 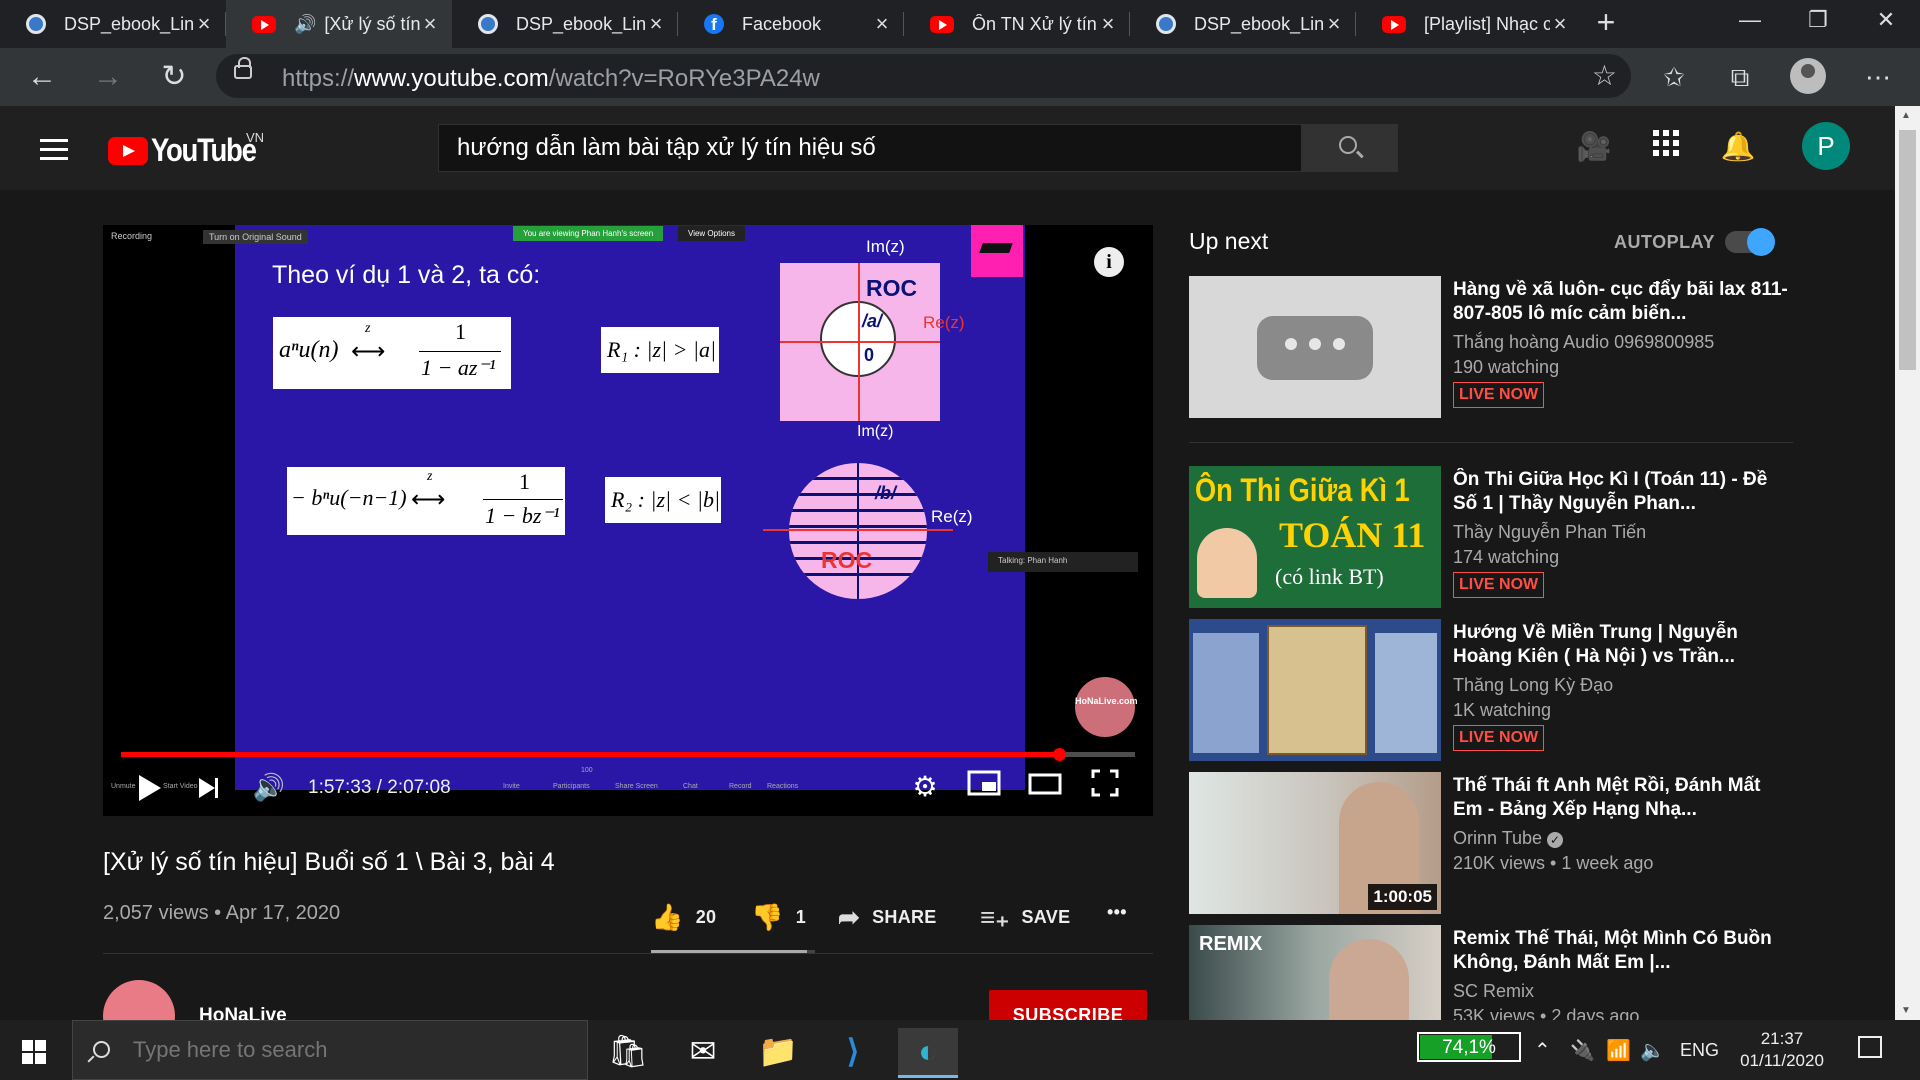 I want to click on video-thumbnail: 1:00:05, so click(x=1315, y=843).